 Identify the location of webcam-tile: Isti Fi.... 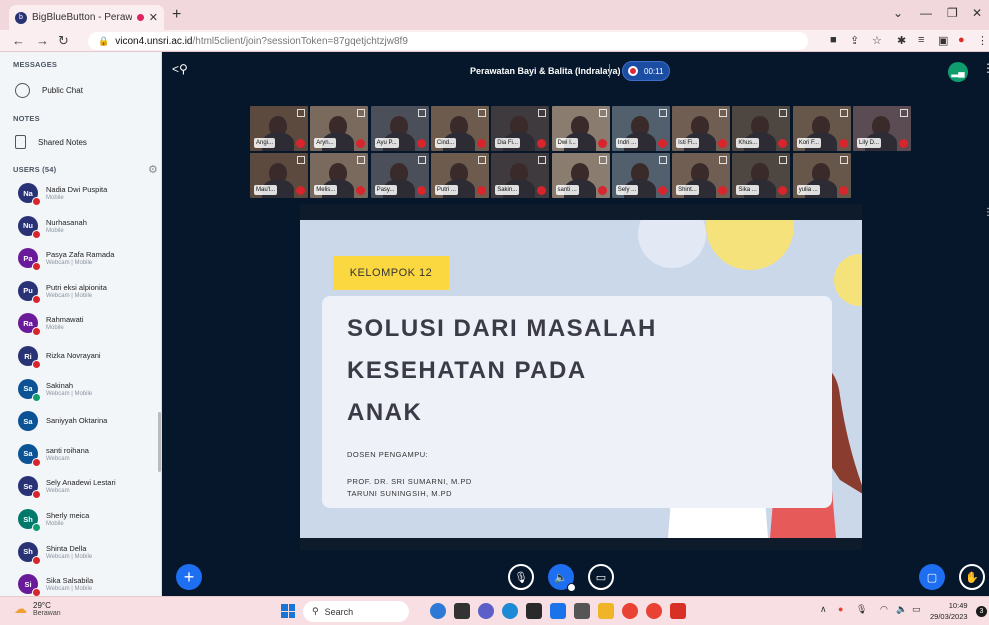
(701, 128).